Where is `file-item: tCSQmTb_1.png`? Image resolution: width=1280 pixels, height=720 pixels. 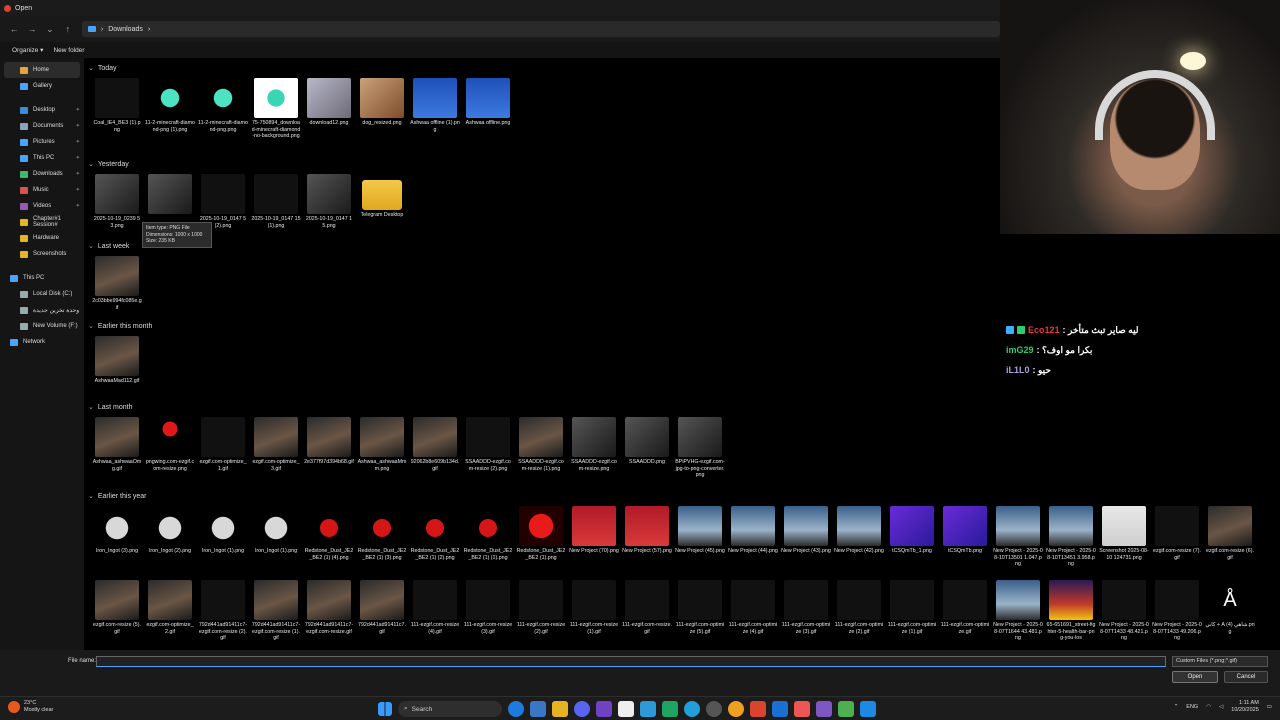
file-item: tCSQmTb_1.png is located at coordinates (912, 530).